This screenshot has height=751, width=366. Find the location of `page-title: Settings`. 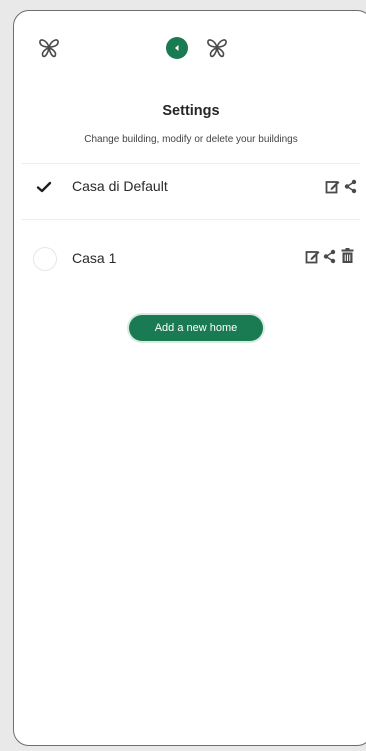

page-title: Settings is located at coordinates (191, 111).